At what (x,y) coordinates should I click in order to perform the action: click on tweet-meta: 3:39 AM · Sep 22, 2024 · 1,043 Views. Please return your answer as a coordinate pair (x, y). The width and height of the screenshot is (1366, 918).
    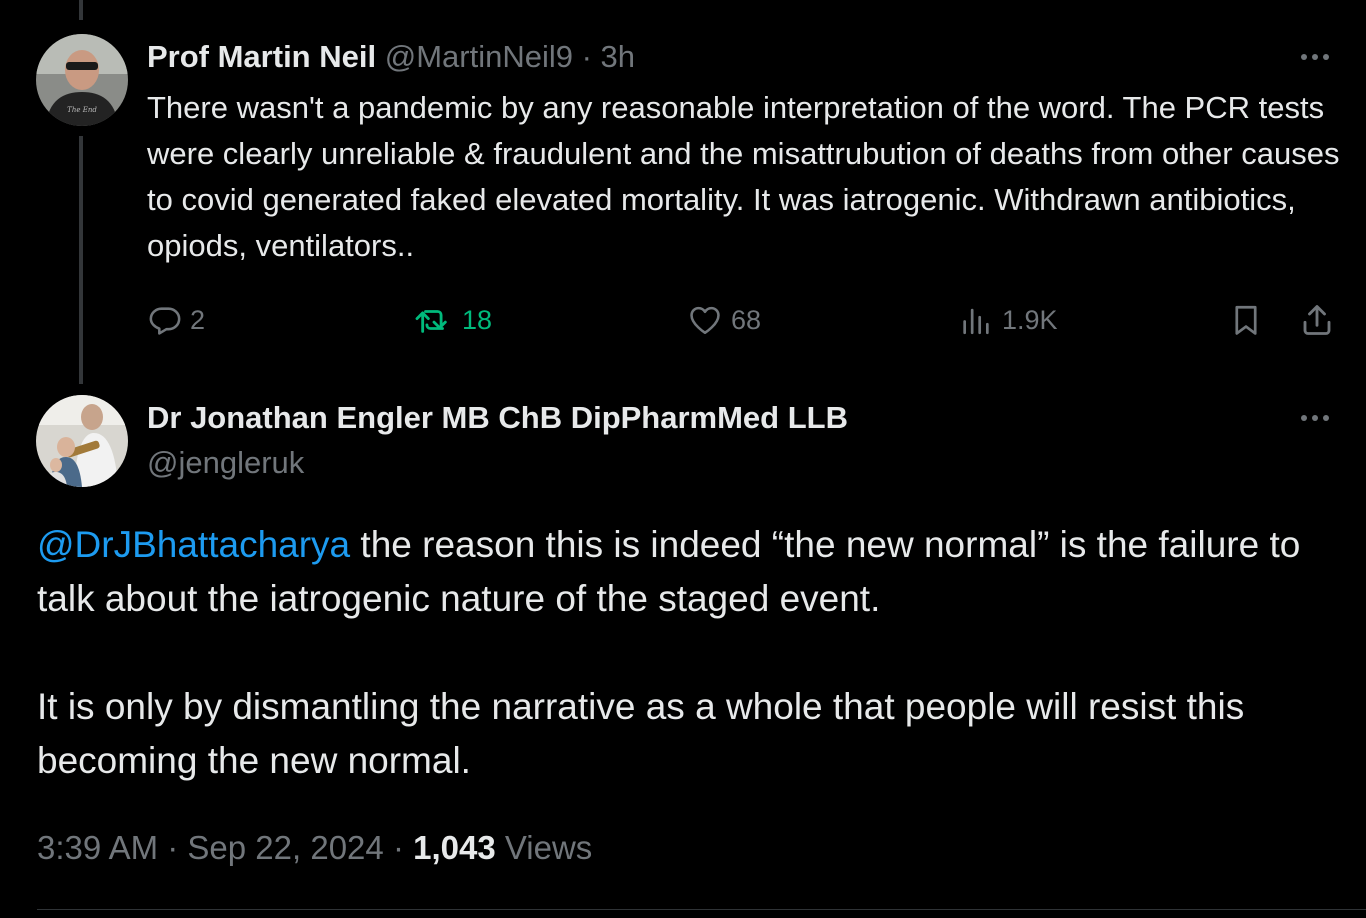
    Looking at the image, I should click on (314, 848).